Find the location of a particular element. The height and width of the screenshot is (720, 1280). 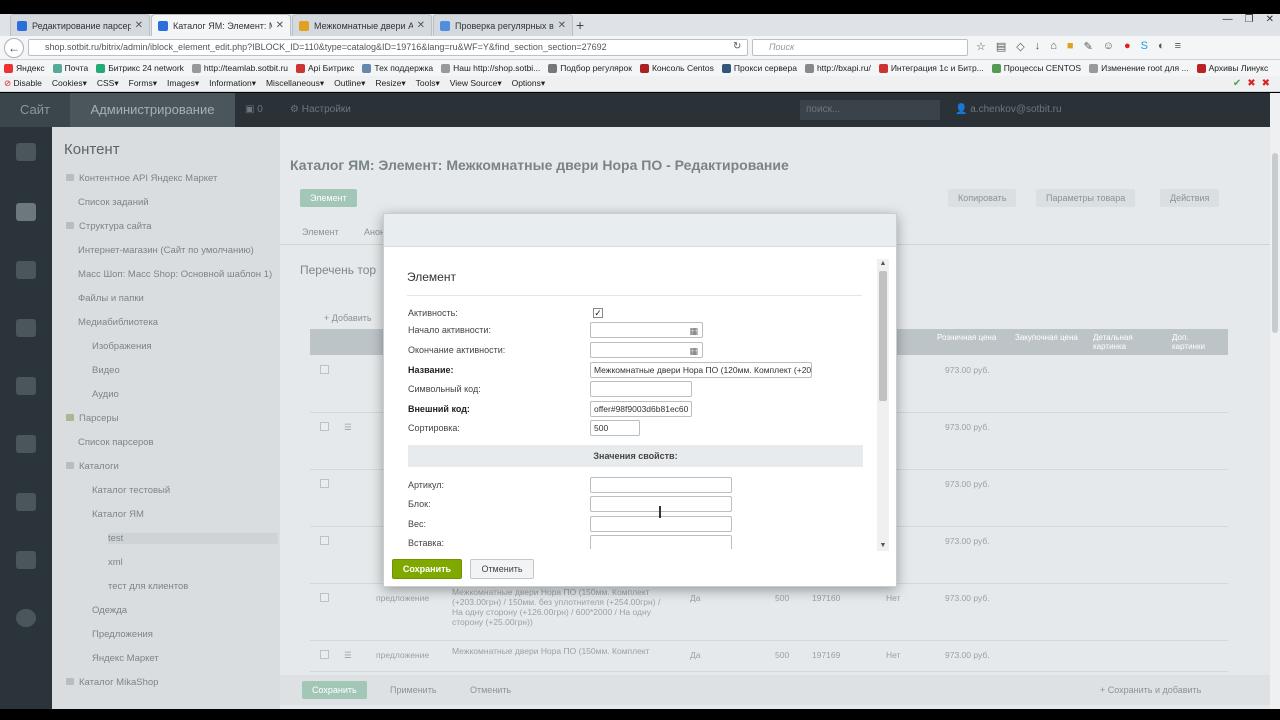

bookmark-item: Яндекс is located at coordinates (24, 68).